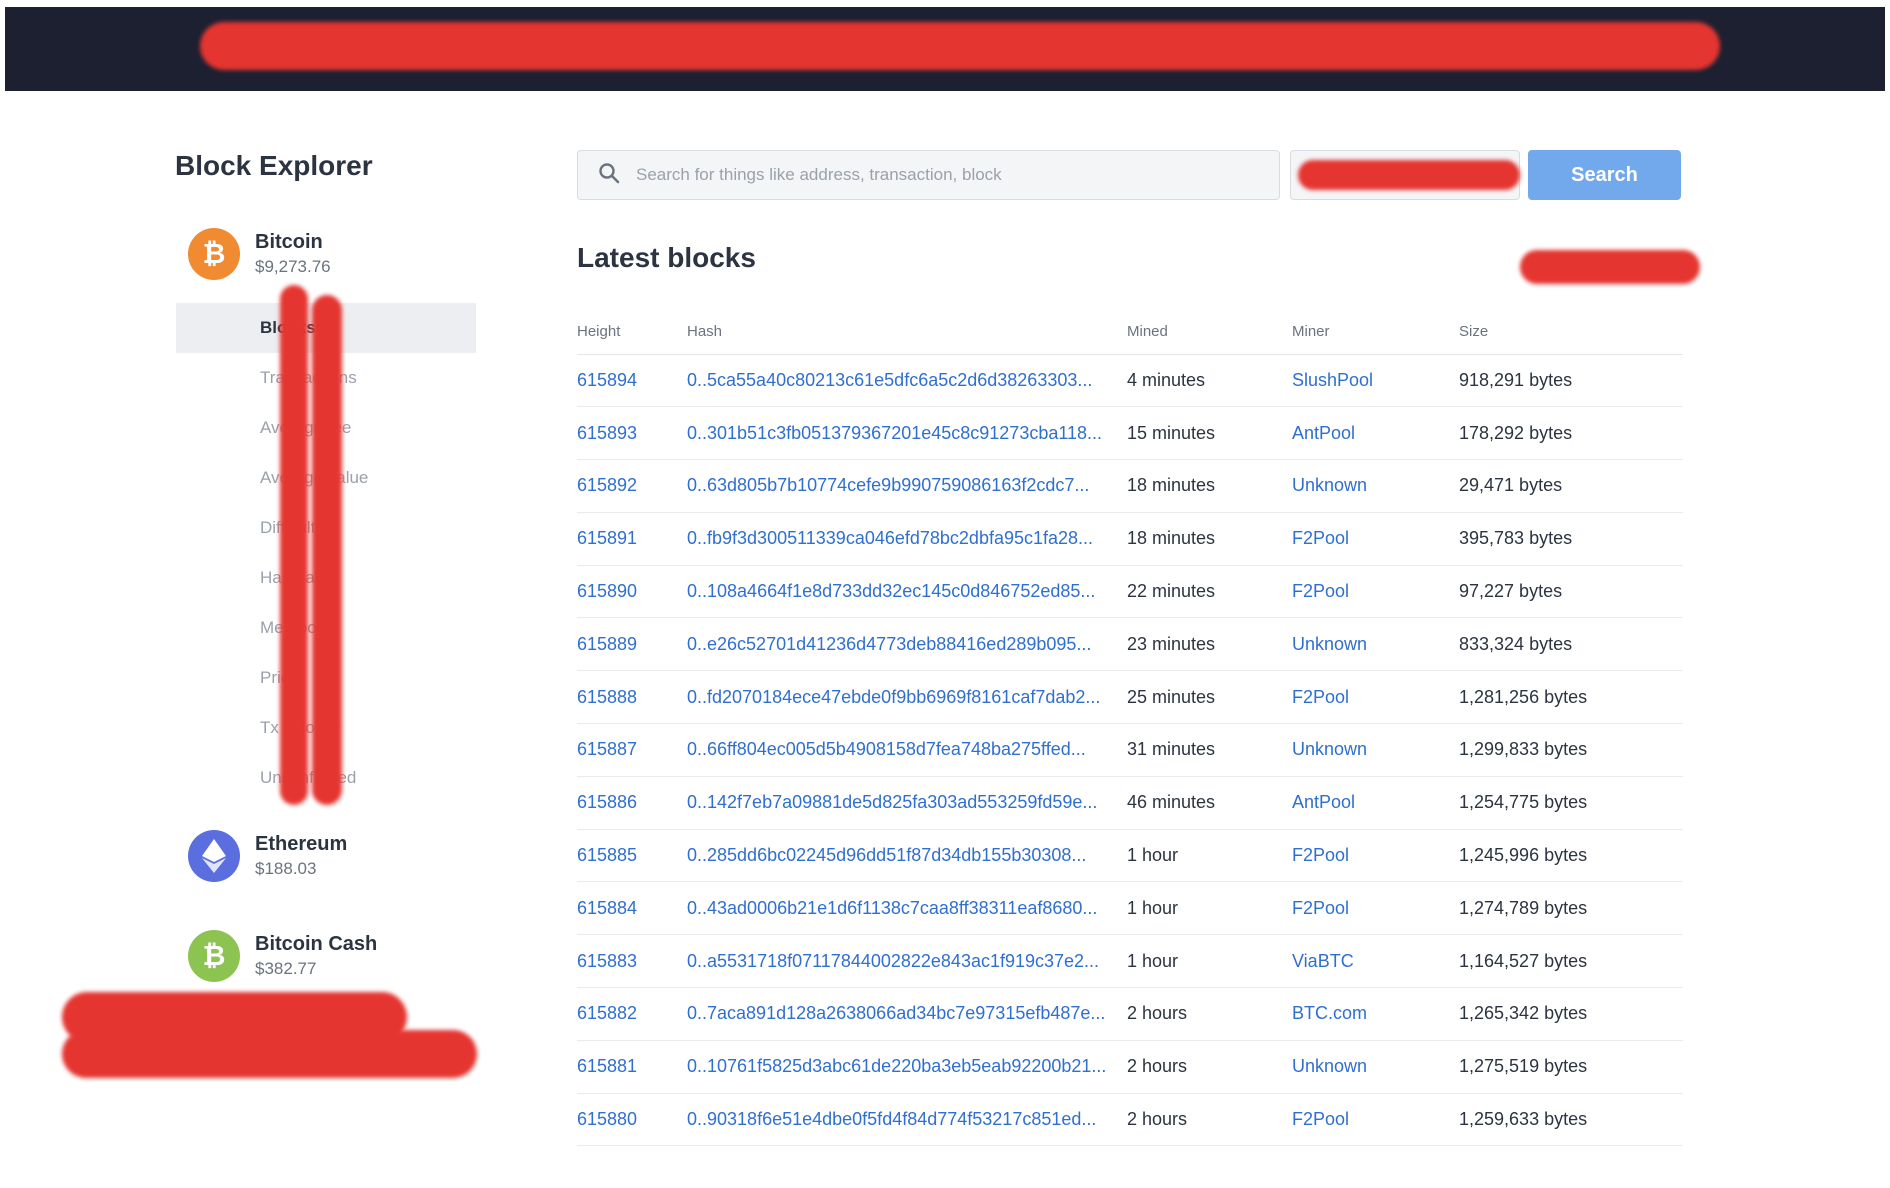  Describe the element at coordinates (1571, 381) in the screenshot. I see `block-size: 918,291 bytes` at that location.